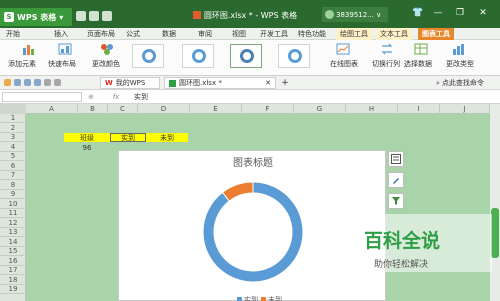 The height and width of the screenshot is (301, 500). I want to click on tab-insert: 插入, so click(61, 34).